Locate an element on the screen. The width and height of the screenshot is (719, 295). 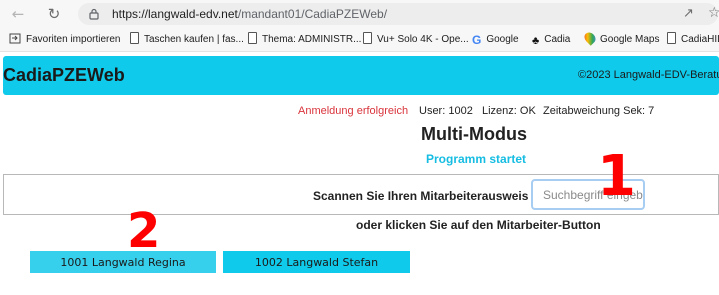
user-info: User: 1002 is located at coordinates (446, 111).